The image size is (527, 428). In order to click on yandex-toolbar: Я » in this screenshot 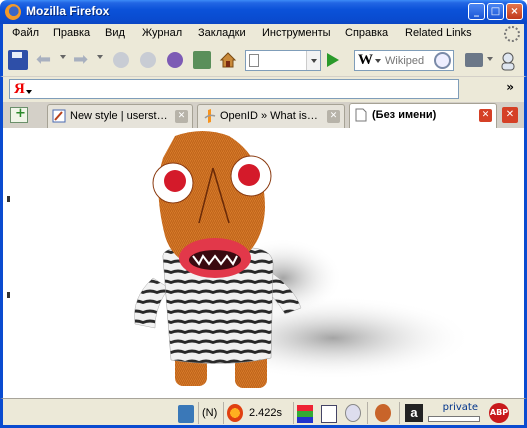, I will do `click(263, 89)`.